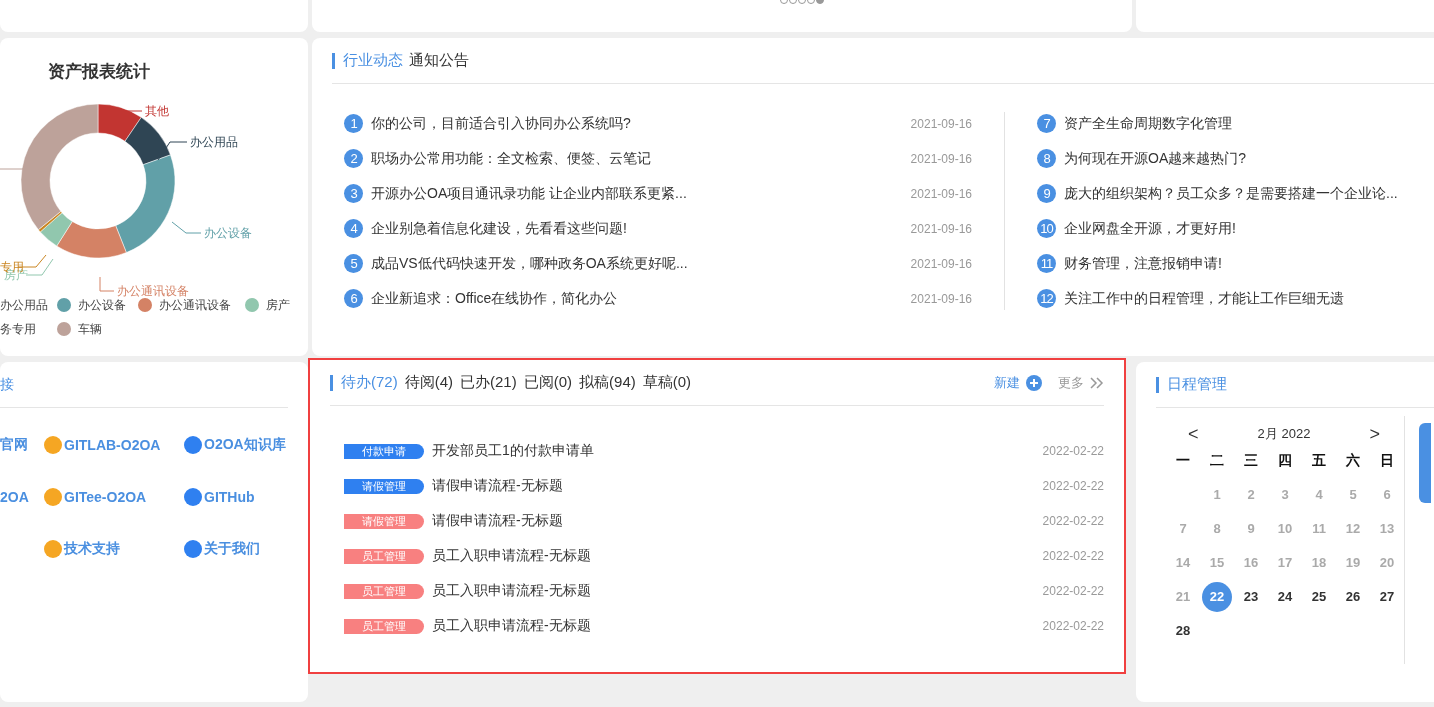 The width and height of the screenshot is (1434, 707). What do you see at coordinates (1034, 382) in the screenshot?
I see `add-icon` at bounding box center [1034, 382].